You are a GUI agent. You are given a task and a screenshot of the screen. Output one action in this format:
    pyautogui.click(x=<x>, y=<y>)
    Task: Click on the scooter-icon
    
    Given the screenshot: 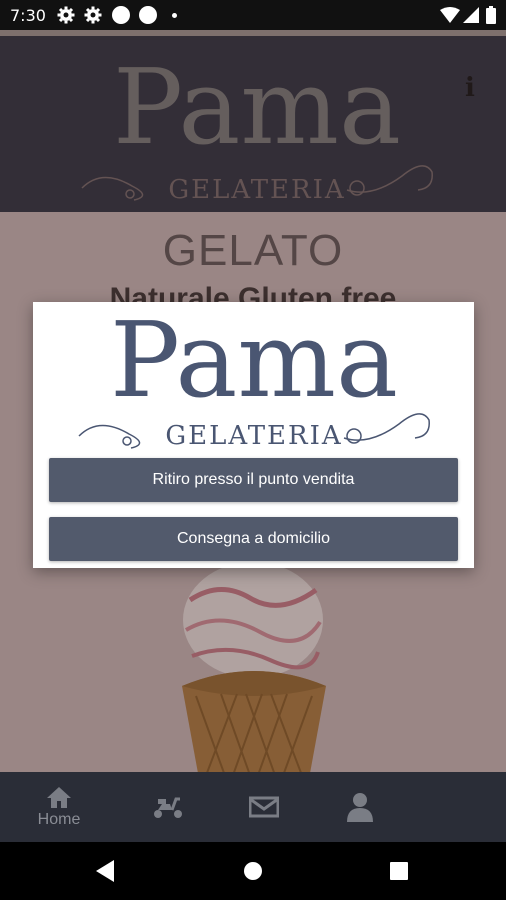 What is the action you would take?
    pyautogui.click(x=168, y=807)
    